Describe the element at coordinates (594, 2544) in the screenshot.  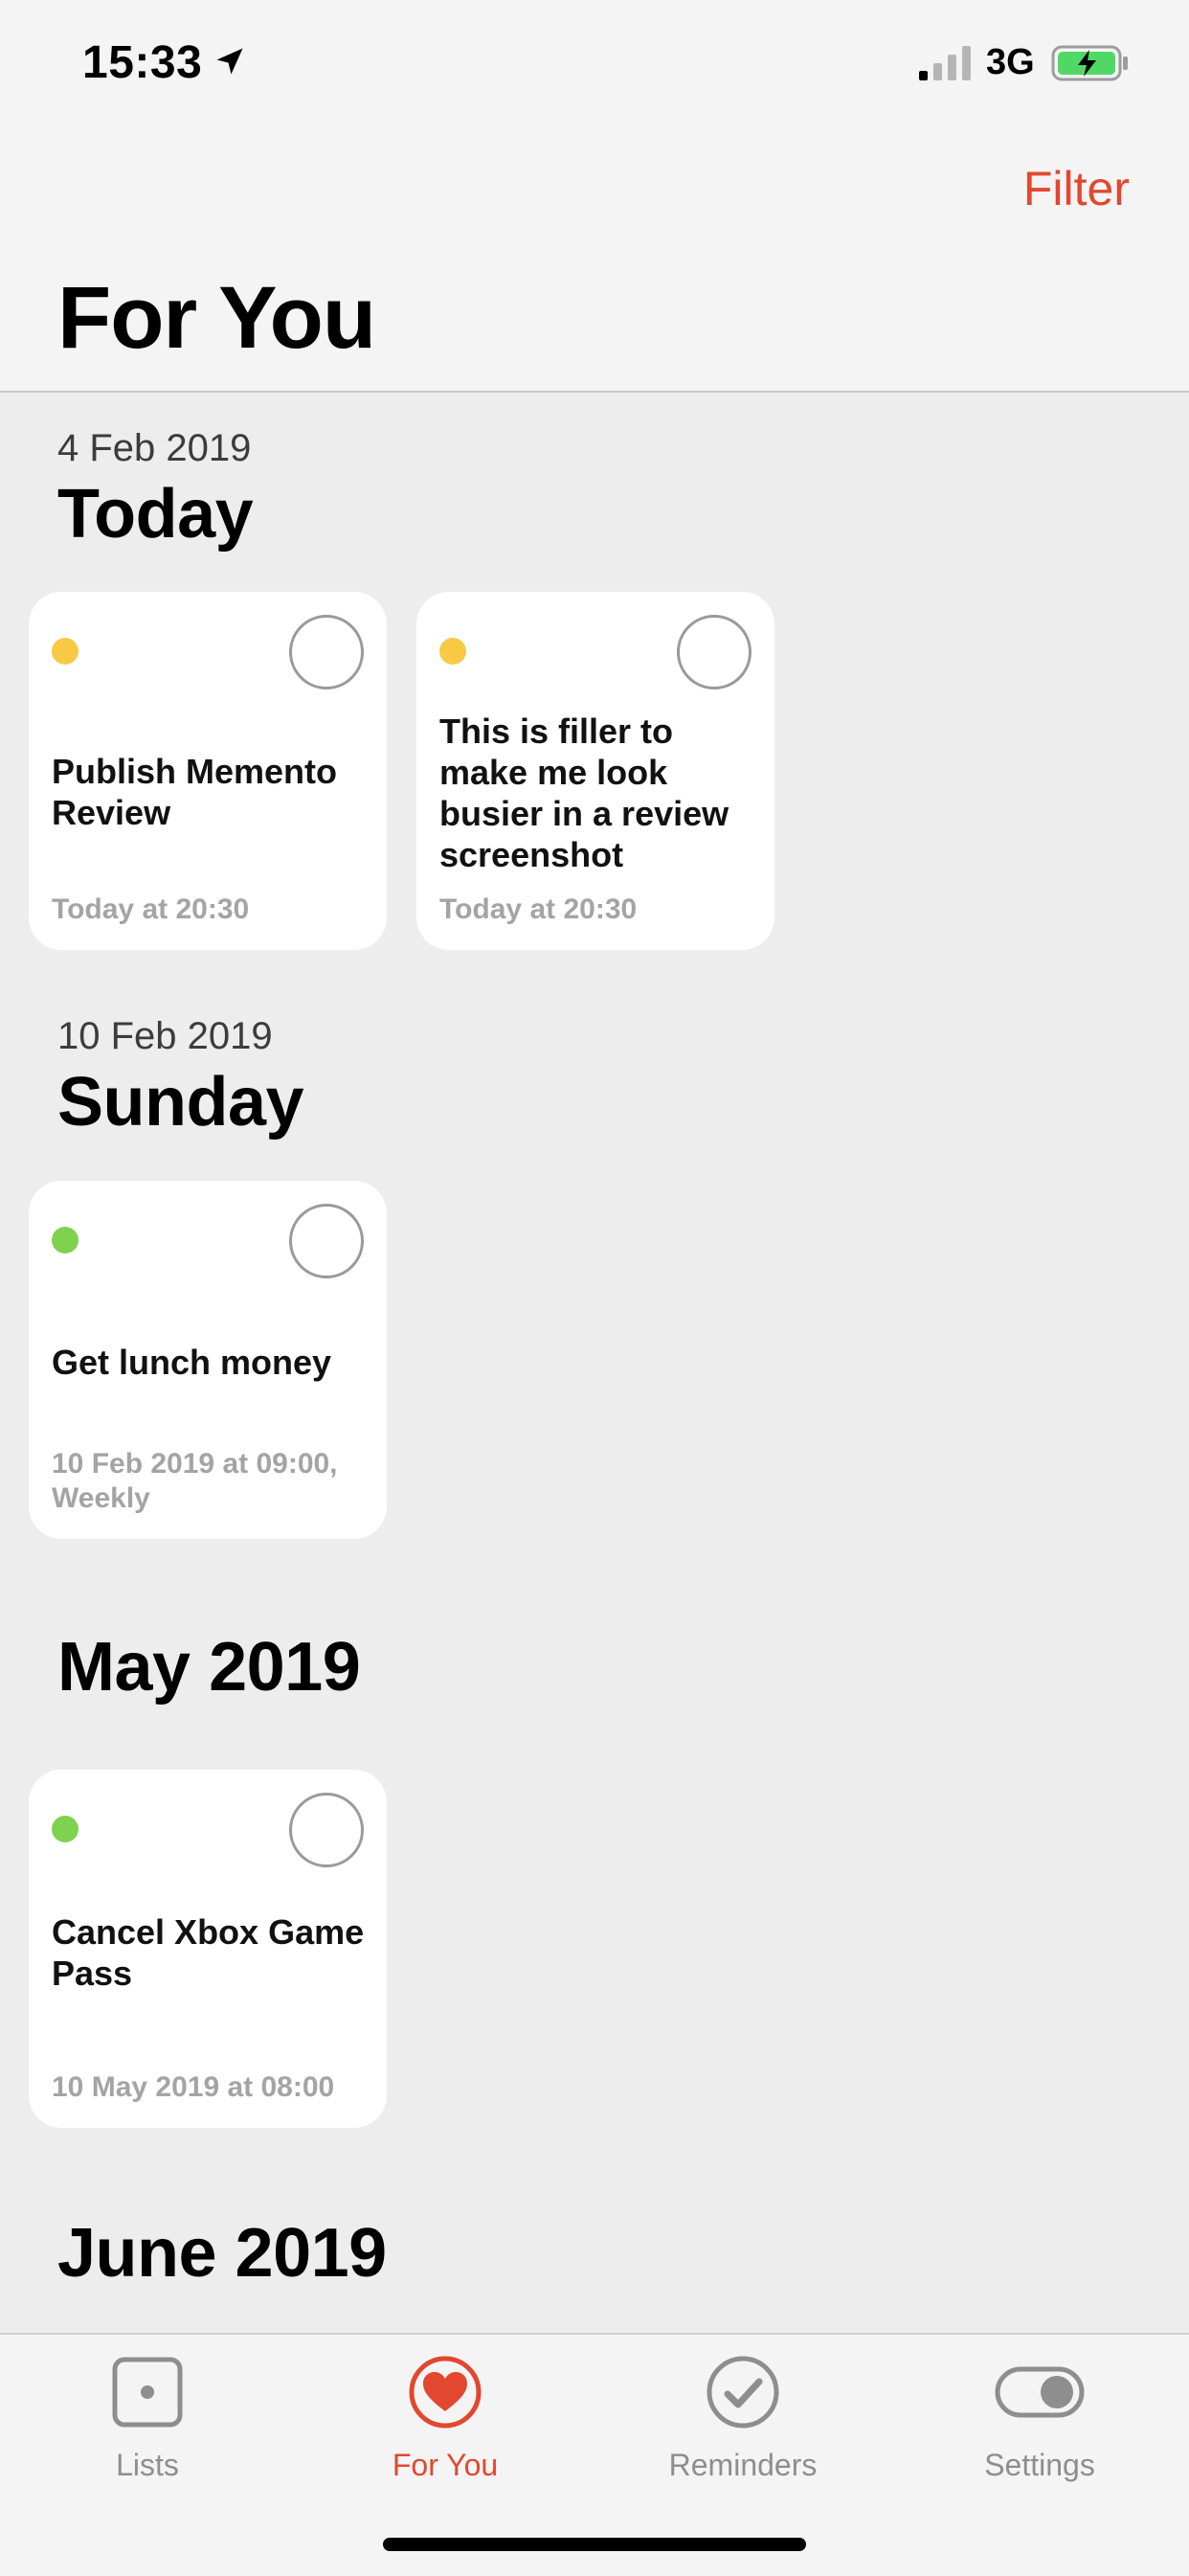
I see `home-indicator` at that location.